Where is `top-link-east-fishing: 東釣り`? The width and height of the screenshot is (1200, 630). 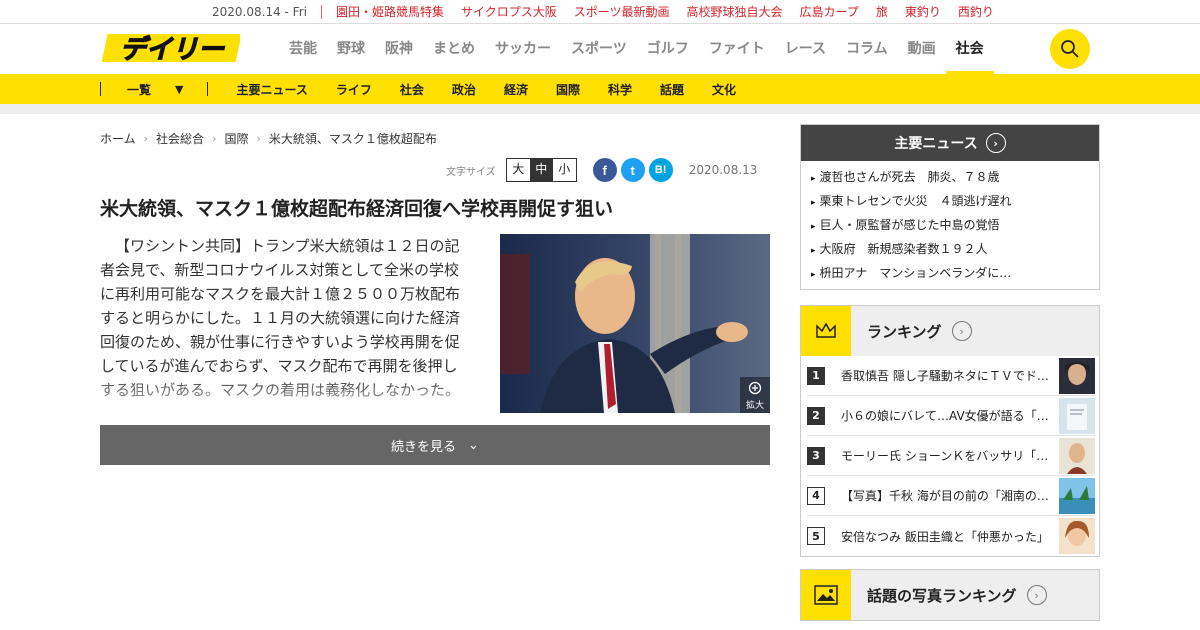 top-link-east-fishing: 東釣り is located at coordinates (923, 11).